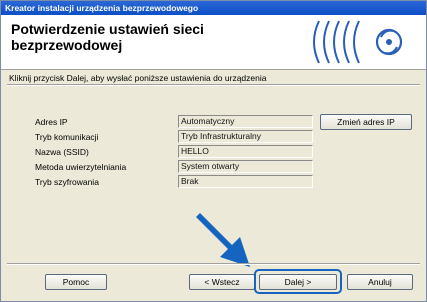 The height and width of the screenshot is (302, 427). I want to click on divider, so click(213, 85).